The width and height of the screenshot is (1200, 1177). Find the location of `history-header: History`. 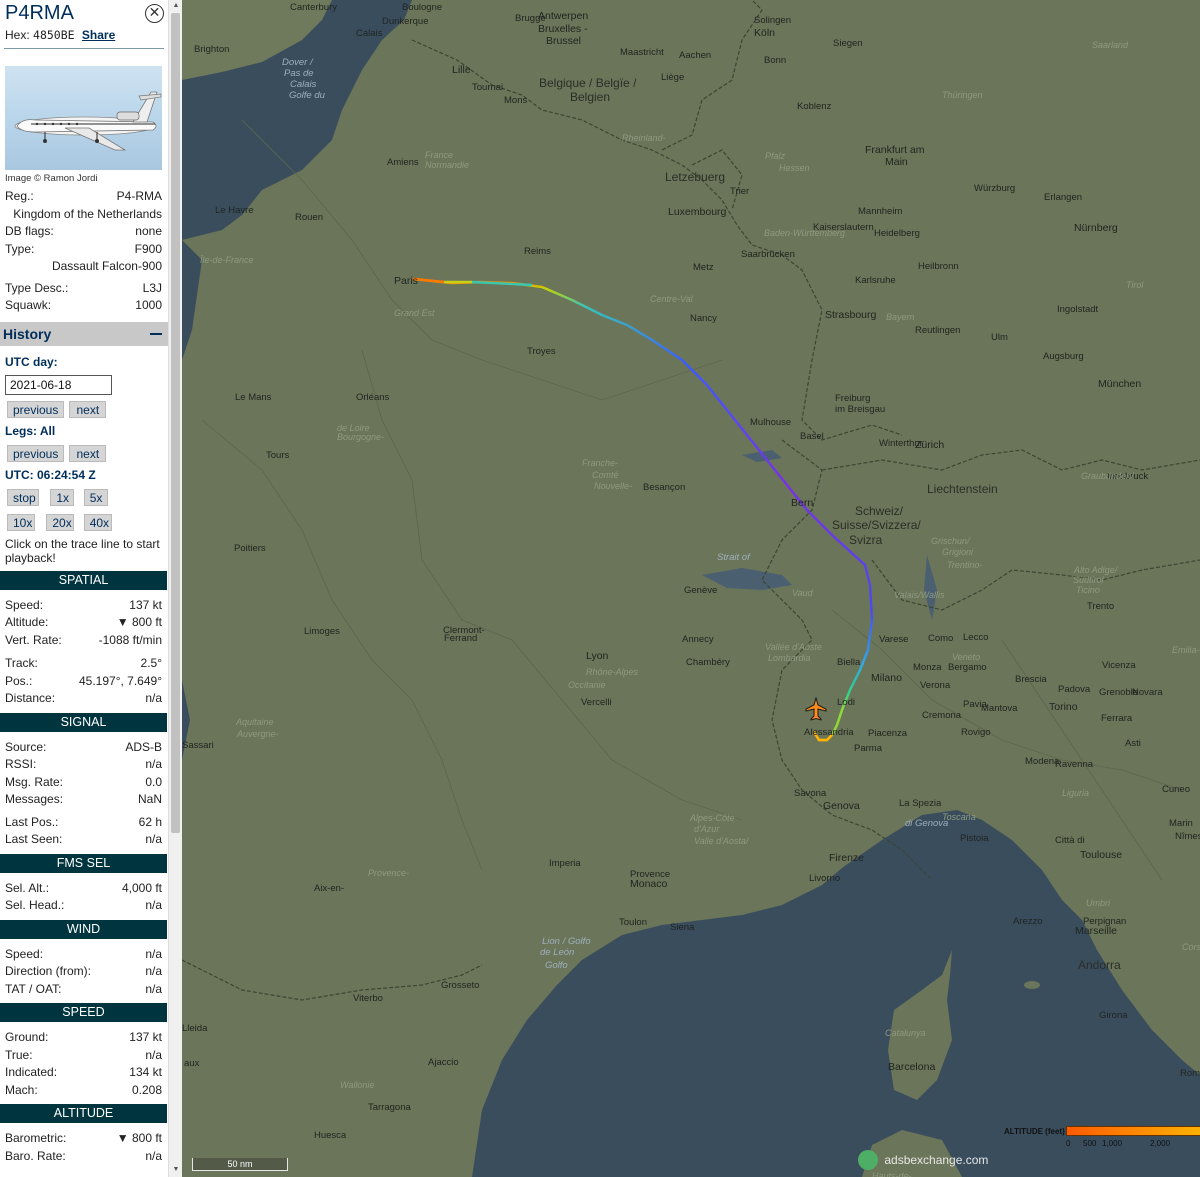

history-header: History is located at coordinates (84, 333).